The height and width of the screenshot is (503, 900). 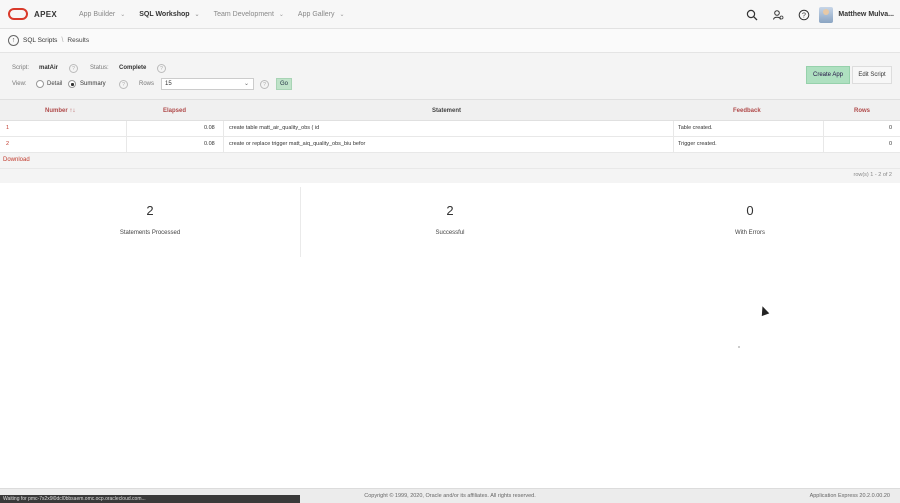 I want to click on breadcrumb-results: Results, so click(x=78, y=40).